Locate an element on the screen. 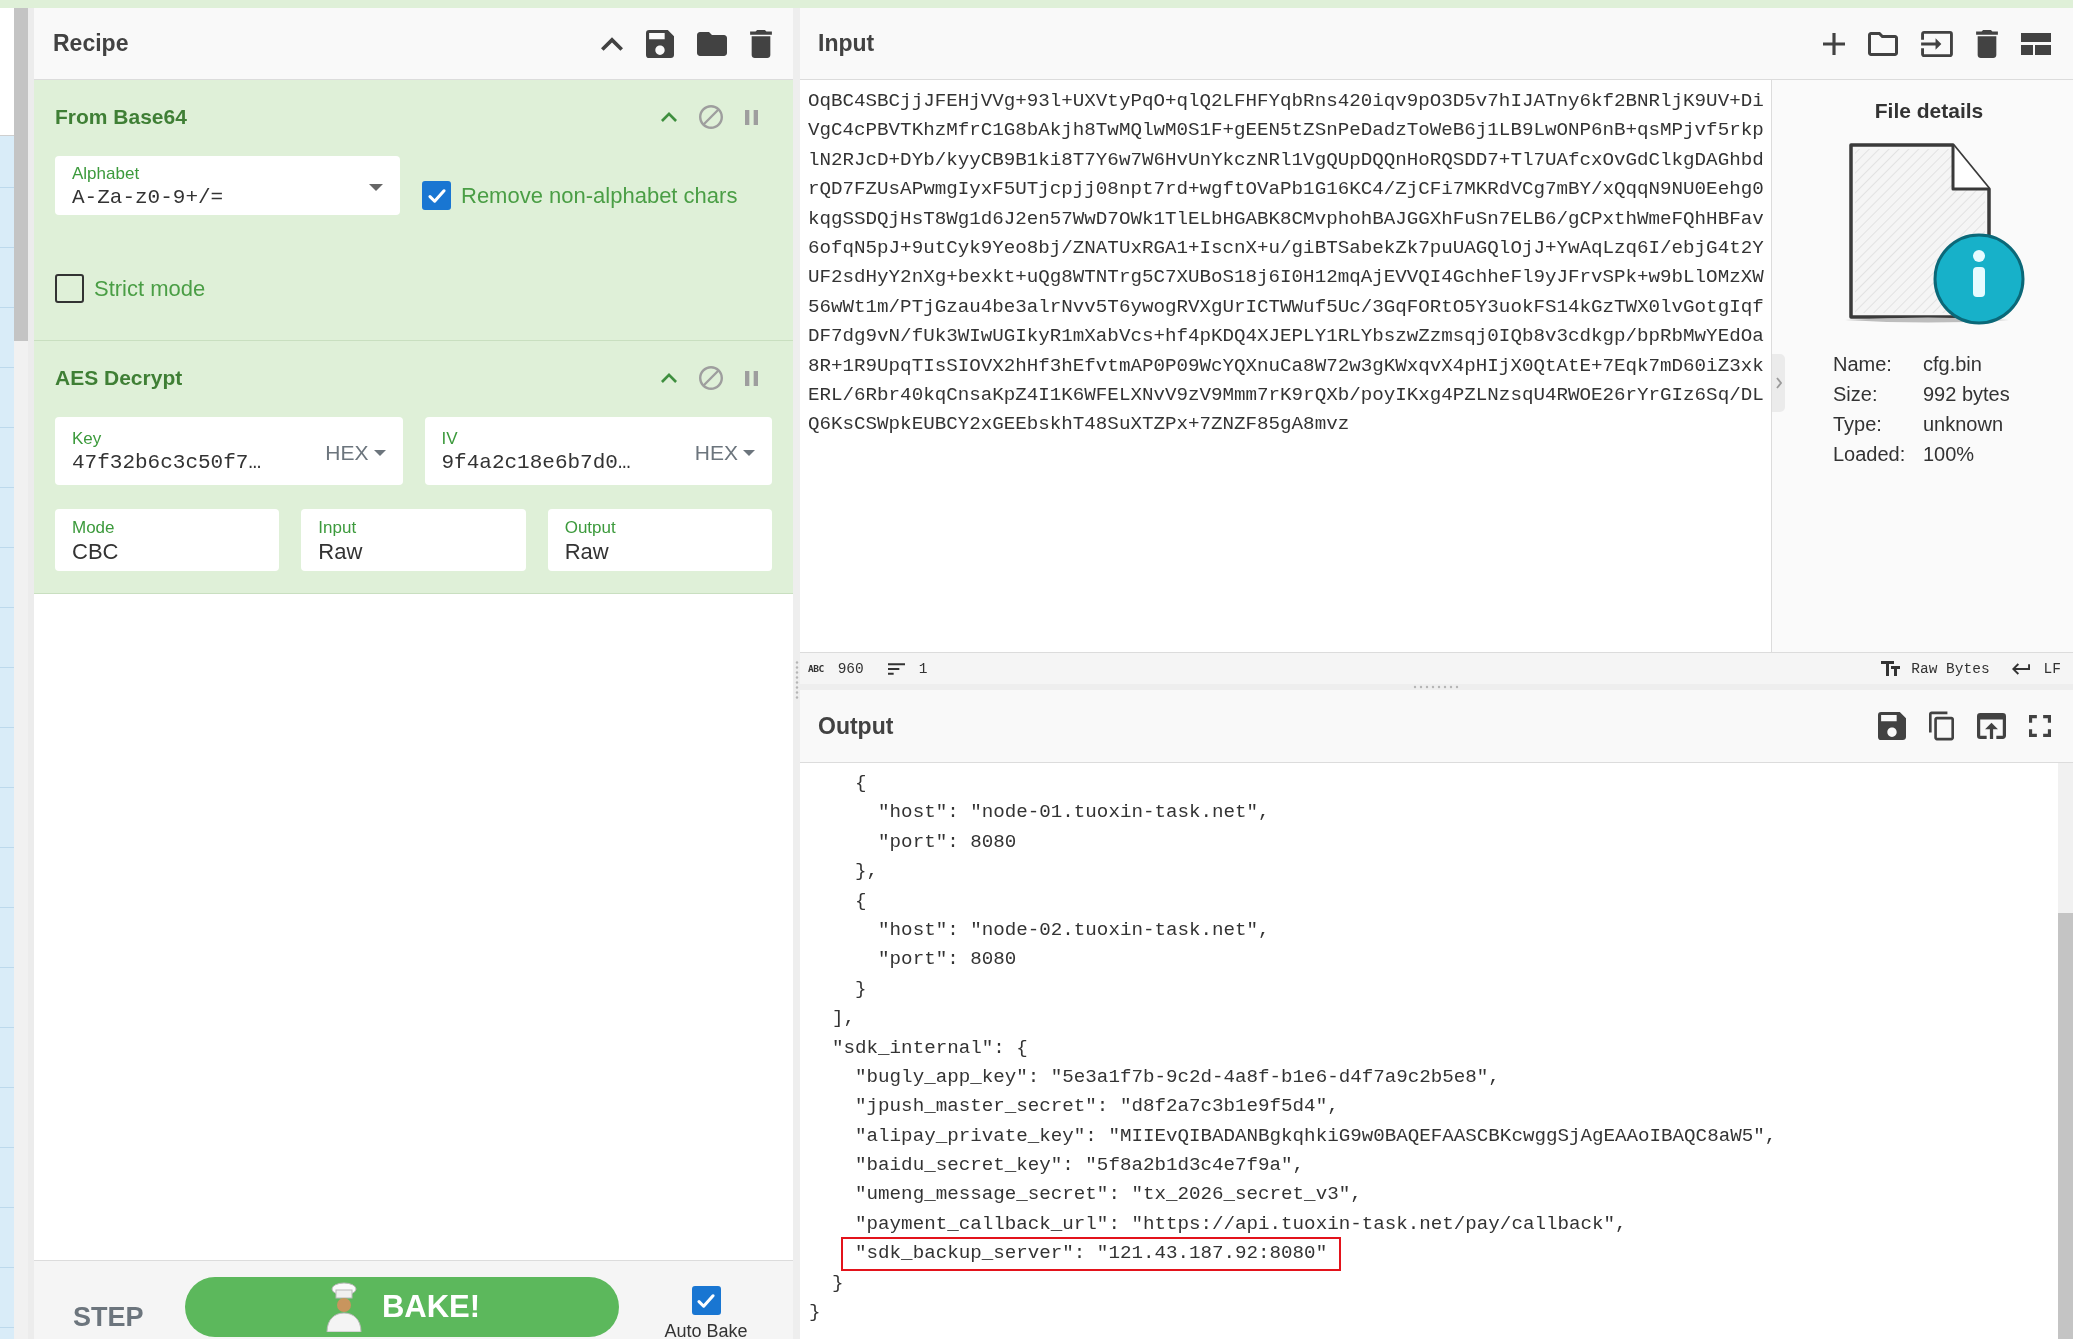  field-label: IV is located at coordinates (449, 438).